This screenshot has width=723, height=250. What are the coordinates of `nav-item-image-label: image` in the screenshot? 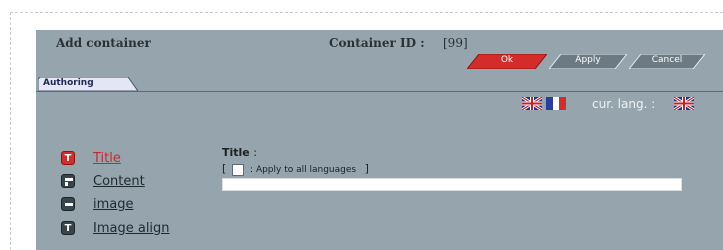 It's located at (113, 204).